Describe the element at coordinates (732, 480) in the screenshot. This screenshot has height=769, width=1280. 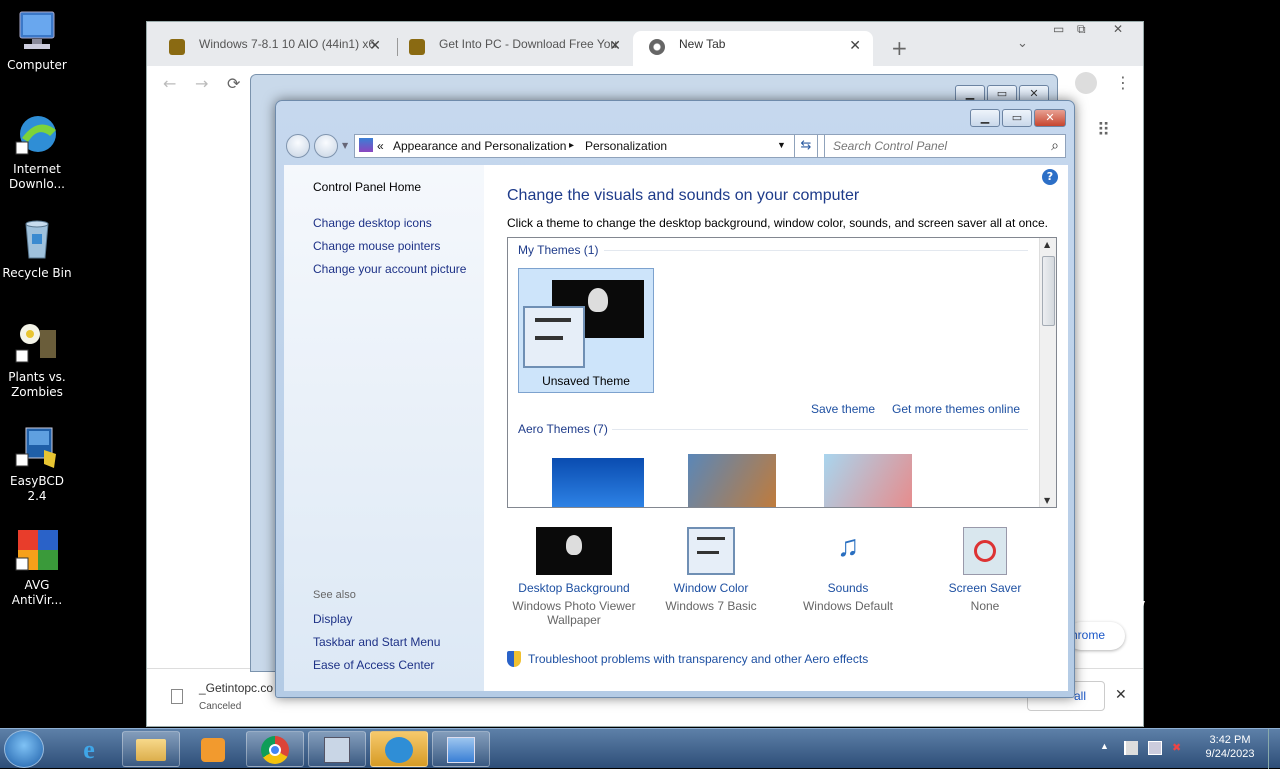
I see `aero-theme-architecture` at that location.